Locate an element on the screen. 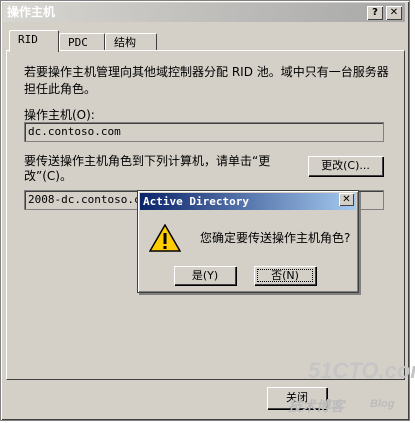 The width and height of the screenshot is (415, 423). dialog-title-bar: Active Directory is located at coordinates (248, 201).